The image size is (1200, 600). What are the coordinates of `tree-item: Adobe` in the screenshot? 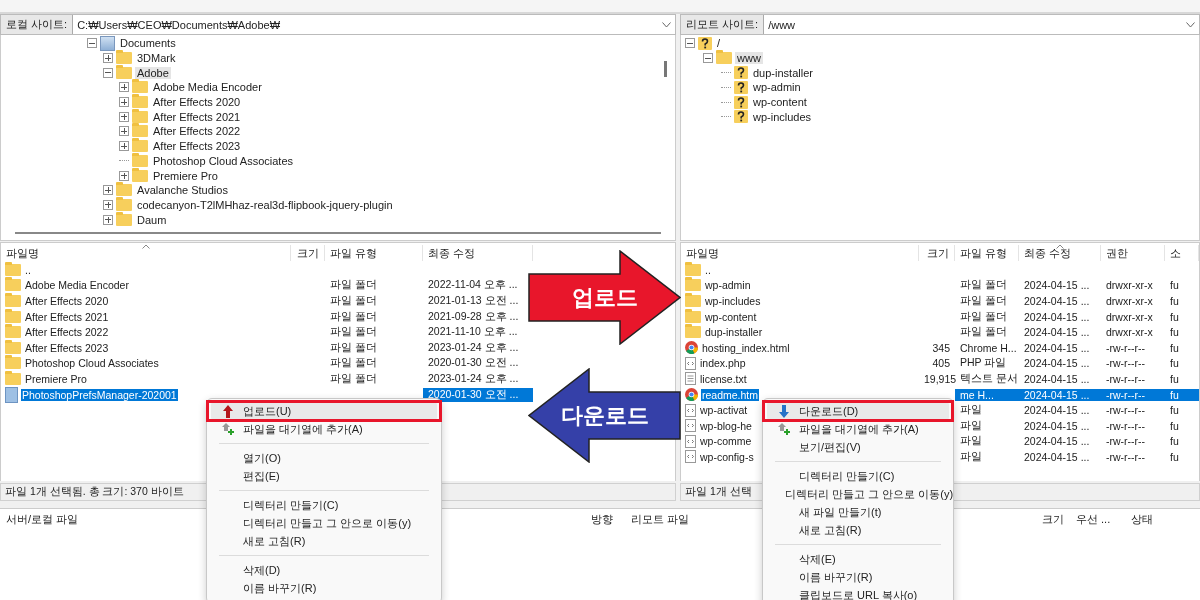 It's located at (153, 72).